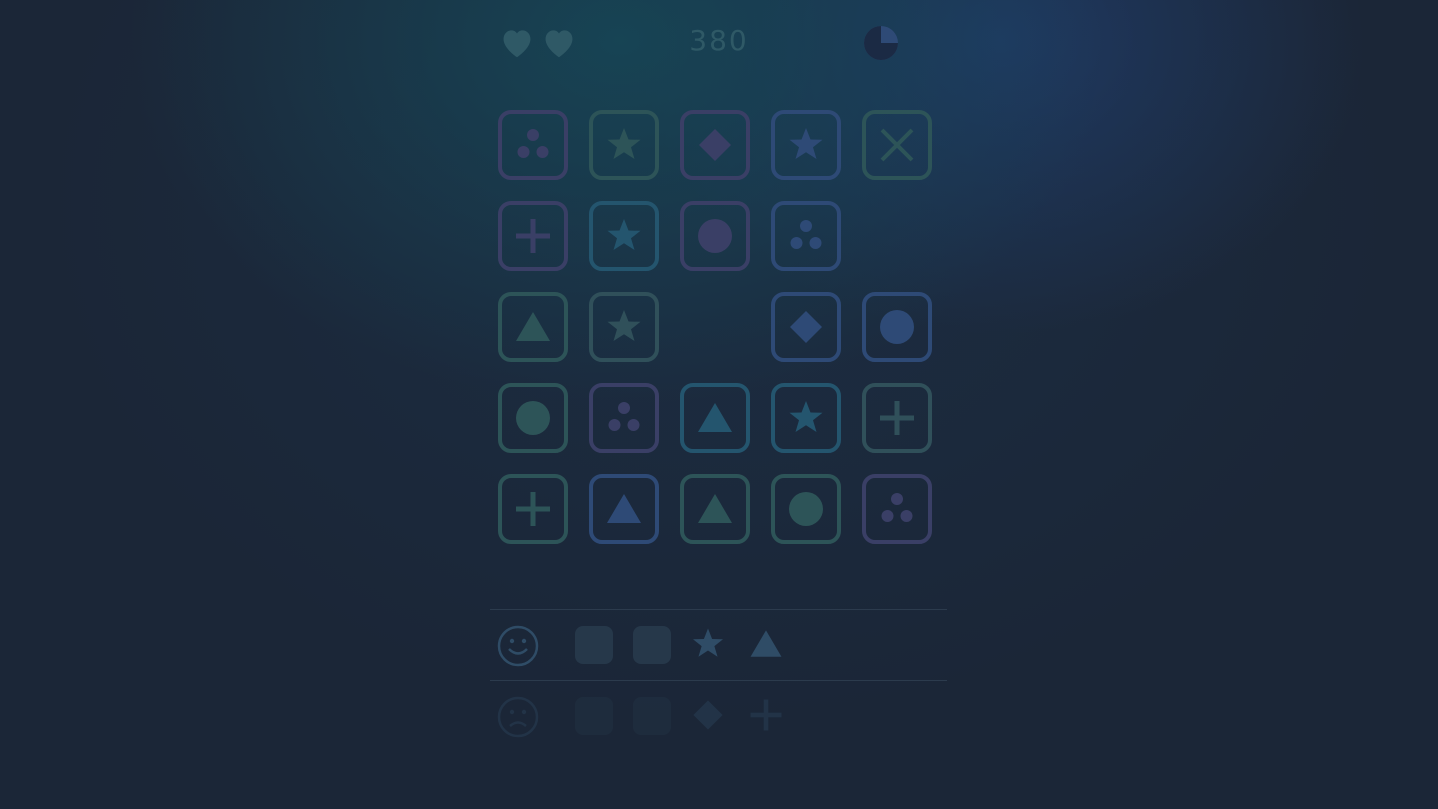  I want to click on timer-icon, so click(881, 43).